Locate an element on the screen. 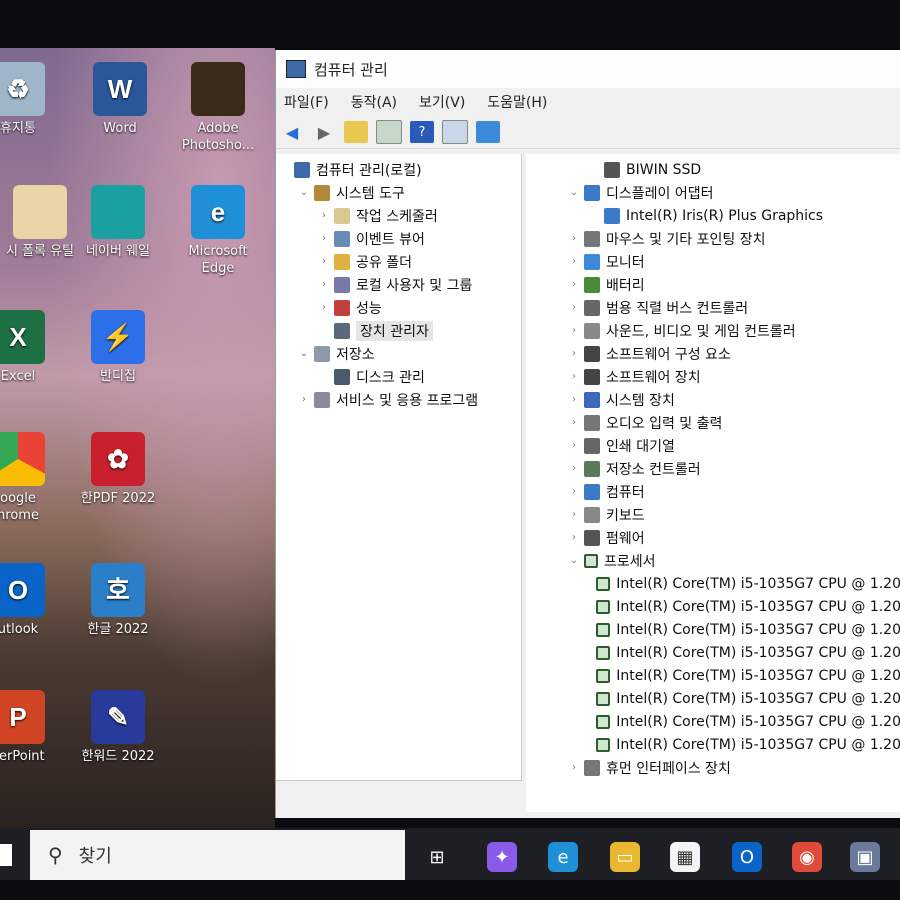 This screenshot has height=900, width=900. outlook-icon: O is located at coordinates (747, 857).